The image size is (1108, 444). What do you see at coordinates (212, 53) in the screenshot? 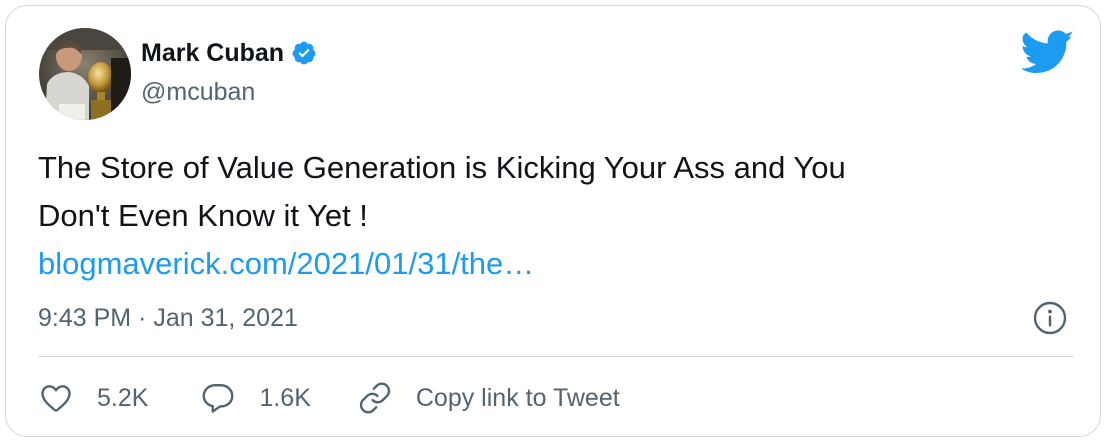
I see `display-name: Mark Cuban` at bounding box center [212, 53].